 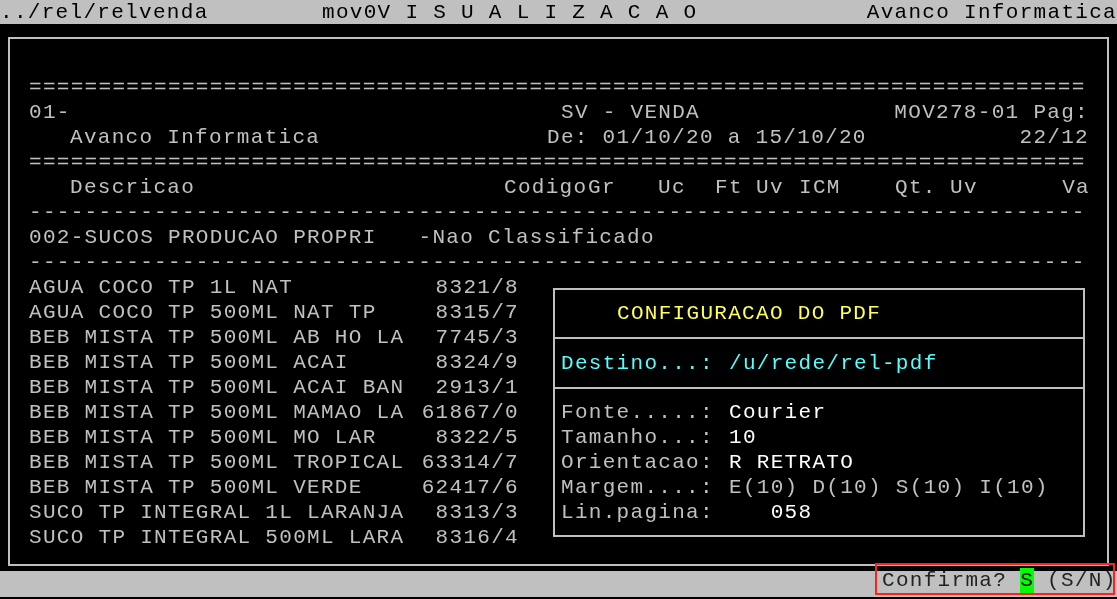 What do you see at coordinates (778, 412) in the screenshot?
I see `field-value: Courier` at bounding box center [778, 412].